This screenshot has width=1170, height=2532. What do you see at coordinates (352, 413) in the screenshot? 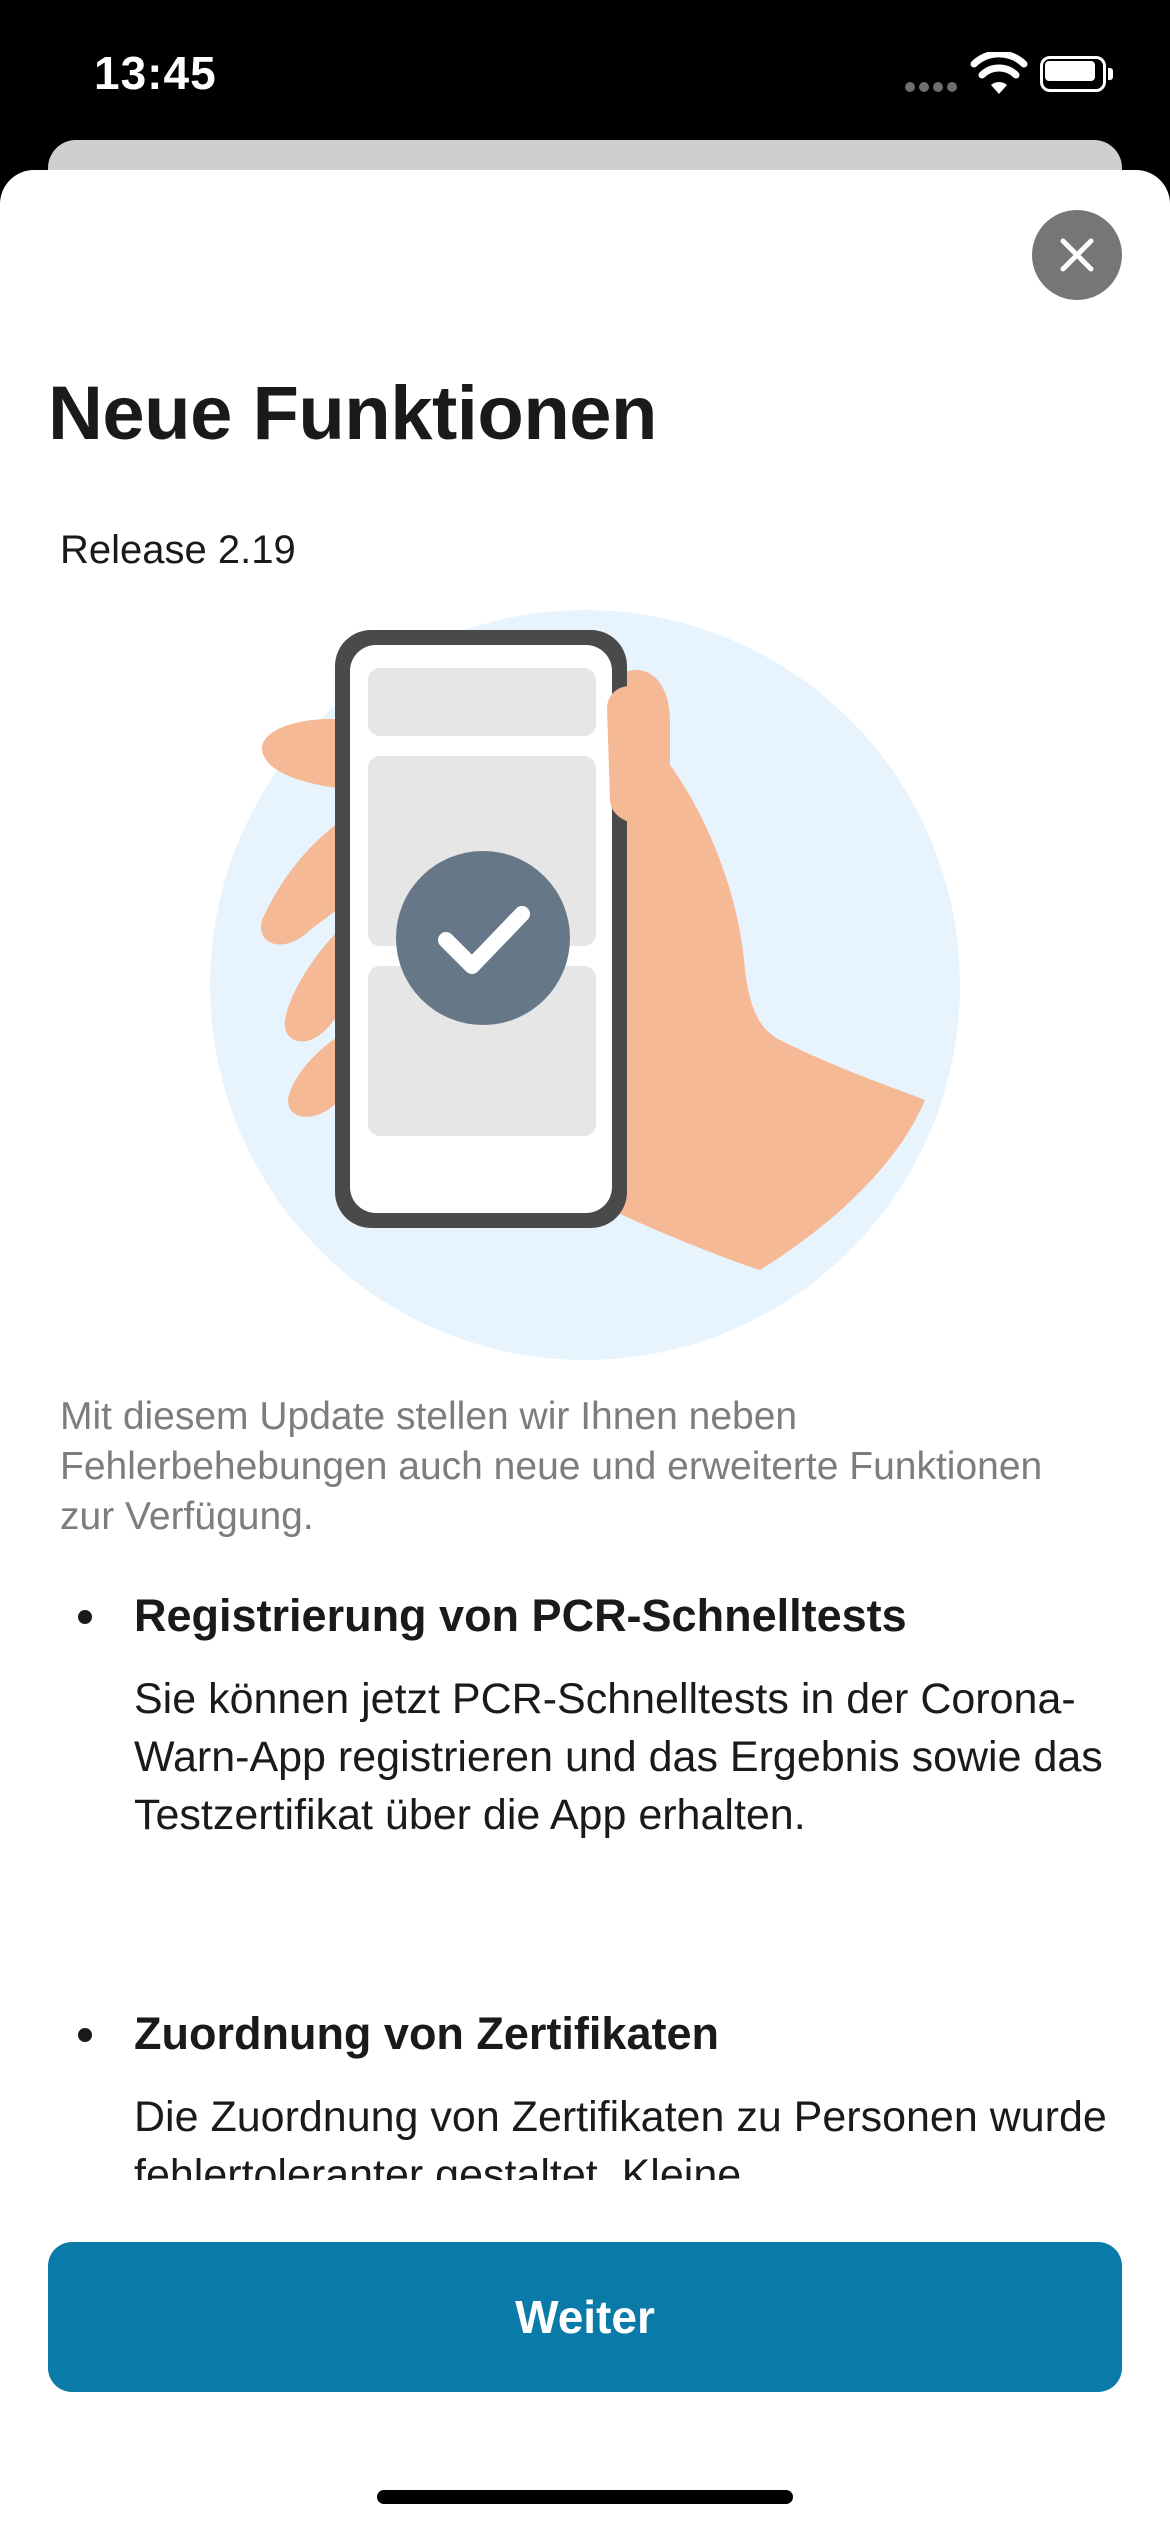
I see `page-title: Neue Funktionen` at bounding box center [352, 413].